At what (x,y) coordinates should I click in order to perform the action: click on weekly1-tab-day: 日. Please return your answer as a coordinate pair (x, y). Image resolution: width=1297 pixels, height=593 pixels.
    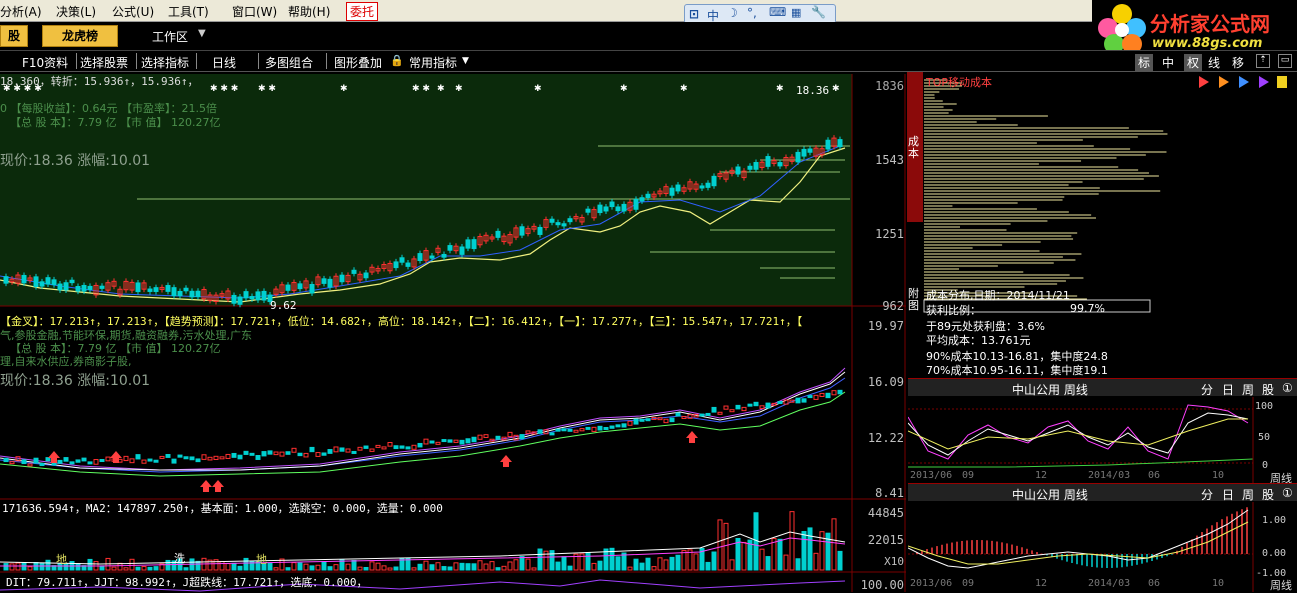
    Looking at the image, I should click on (1228, 389).